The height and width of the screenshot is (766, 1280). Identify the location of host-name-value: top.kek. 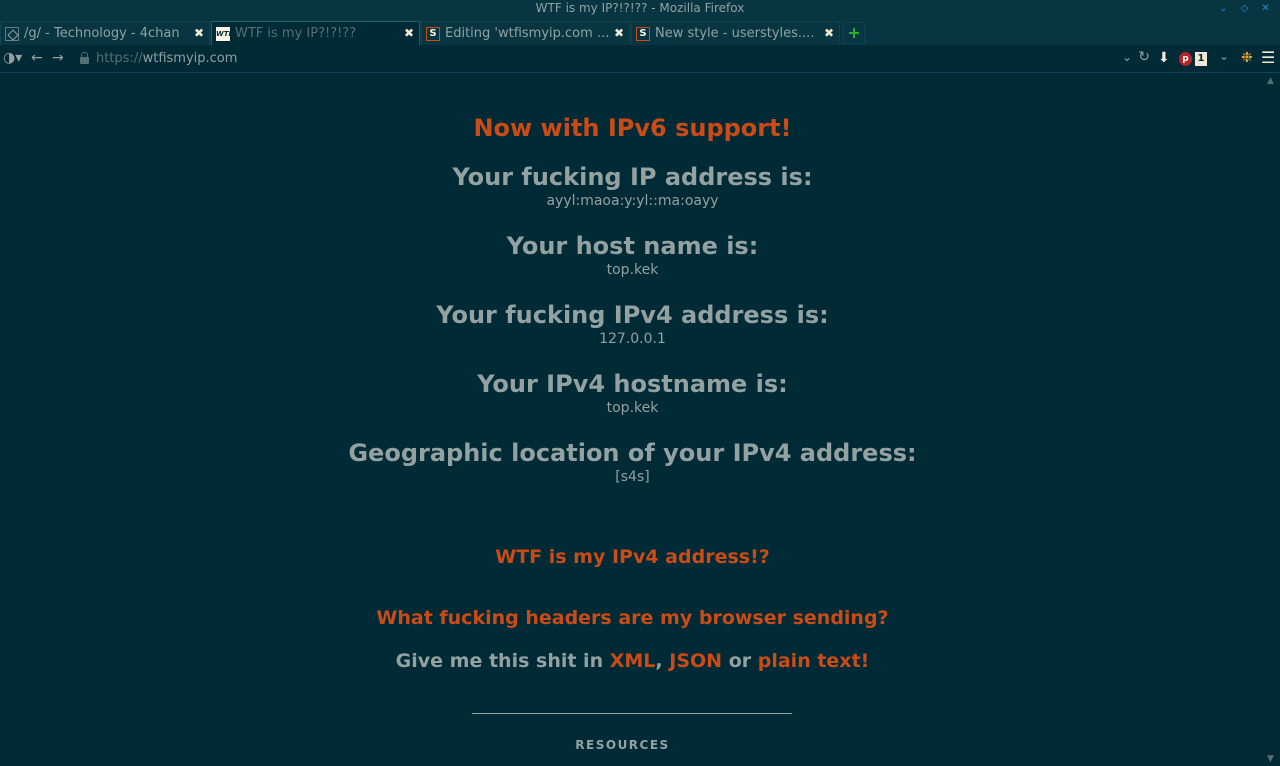
(632, 270).